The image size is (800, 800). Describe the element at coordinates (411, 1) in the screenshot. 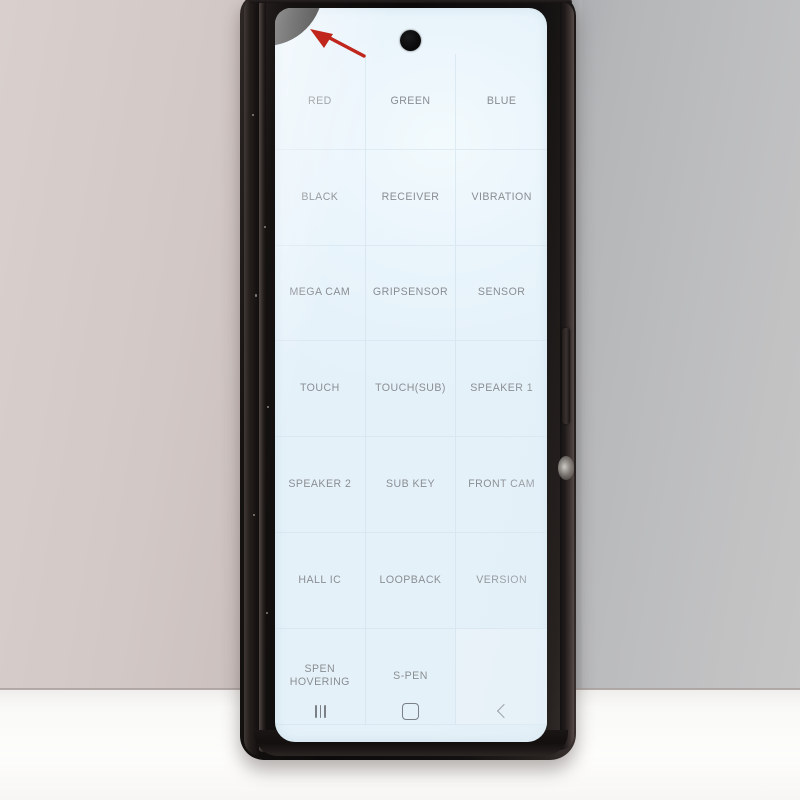

I see `phone-top-bevel` at that location.